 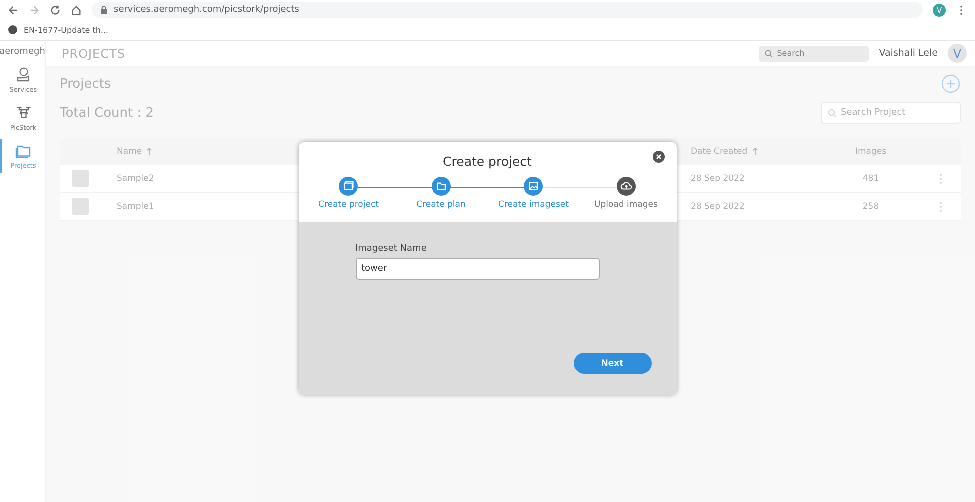 I want to click on close-icon, so click(x=658, y=157).